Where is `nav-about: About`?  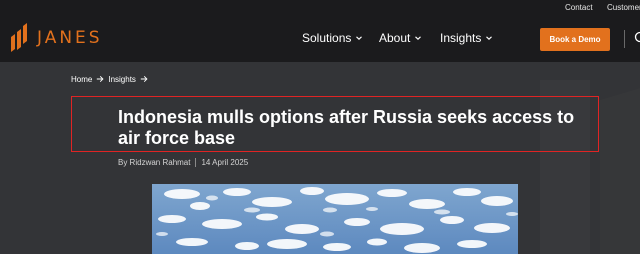 nav-about: About is located at coordinates (400, 38).